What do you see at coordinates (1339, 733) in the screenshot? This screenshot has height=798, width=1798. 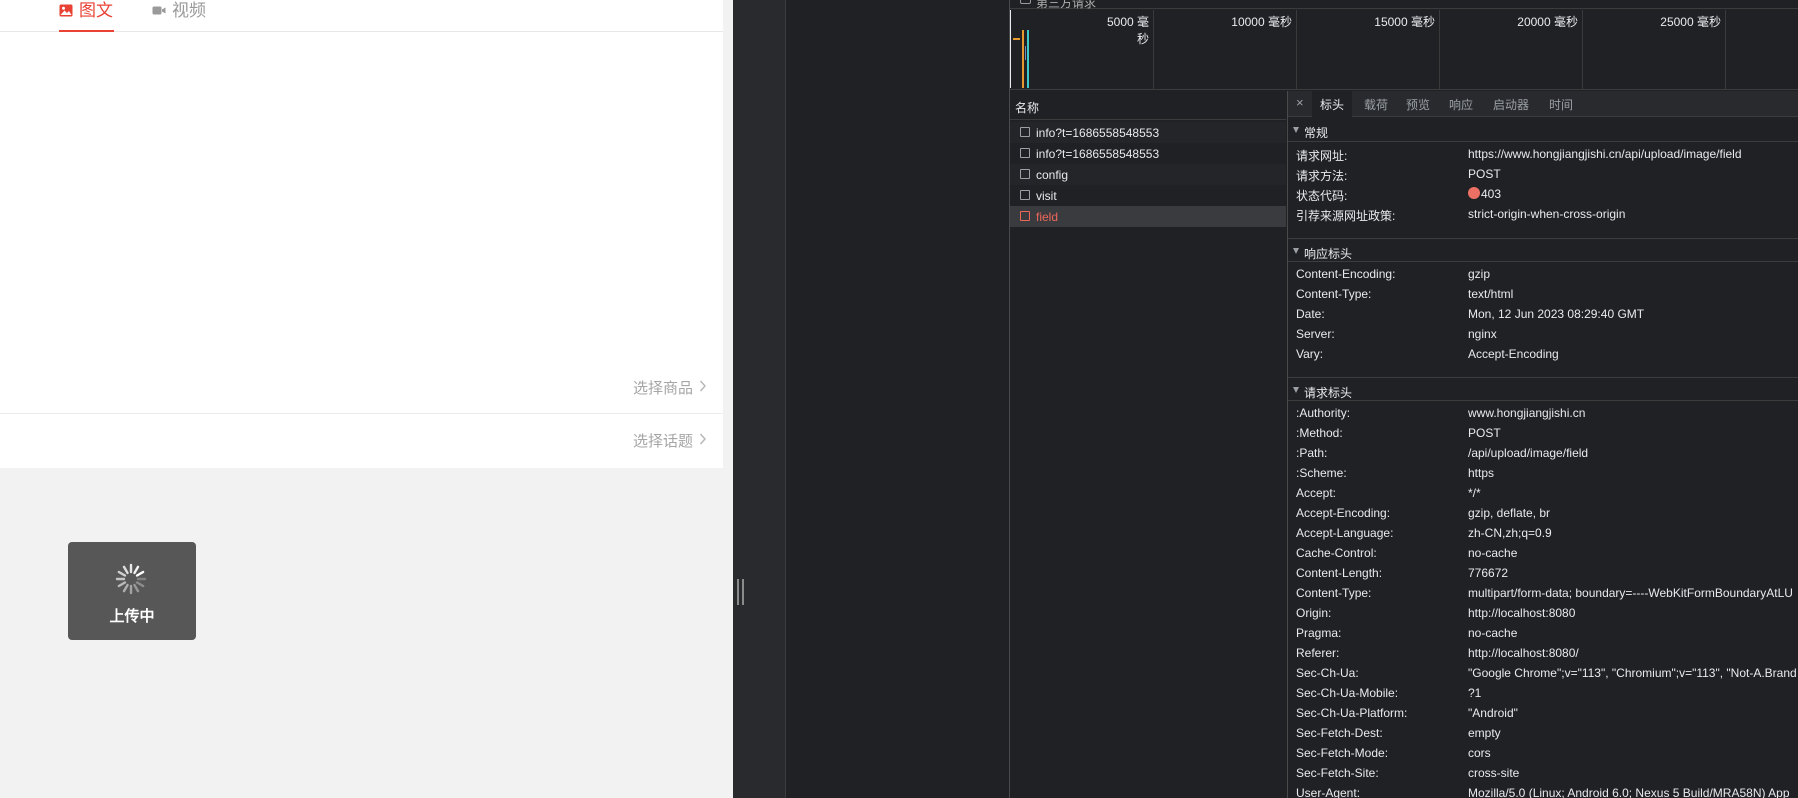 I see `header-key: Sec-Fetch-Dest:` at bounding box center [1339, 733].